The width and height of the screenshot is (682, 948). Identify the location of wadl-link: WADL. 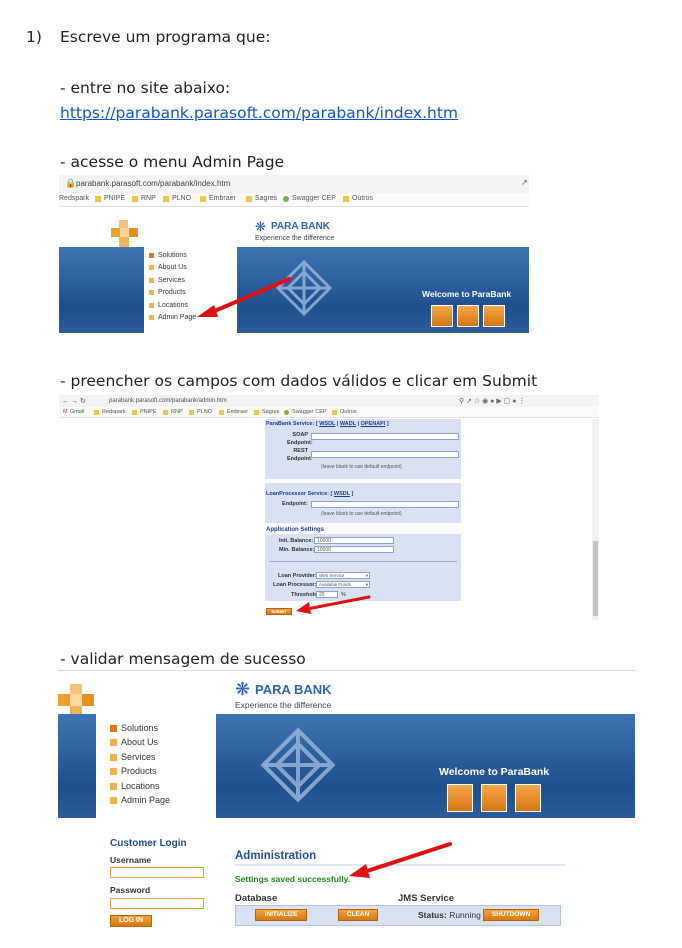
(348, 424).